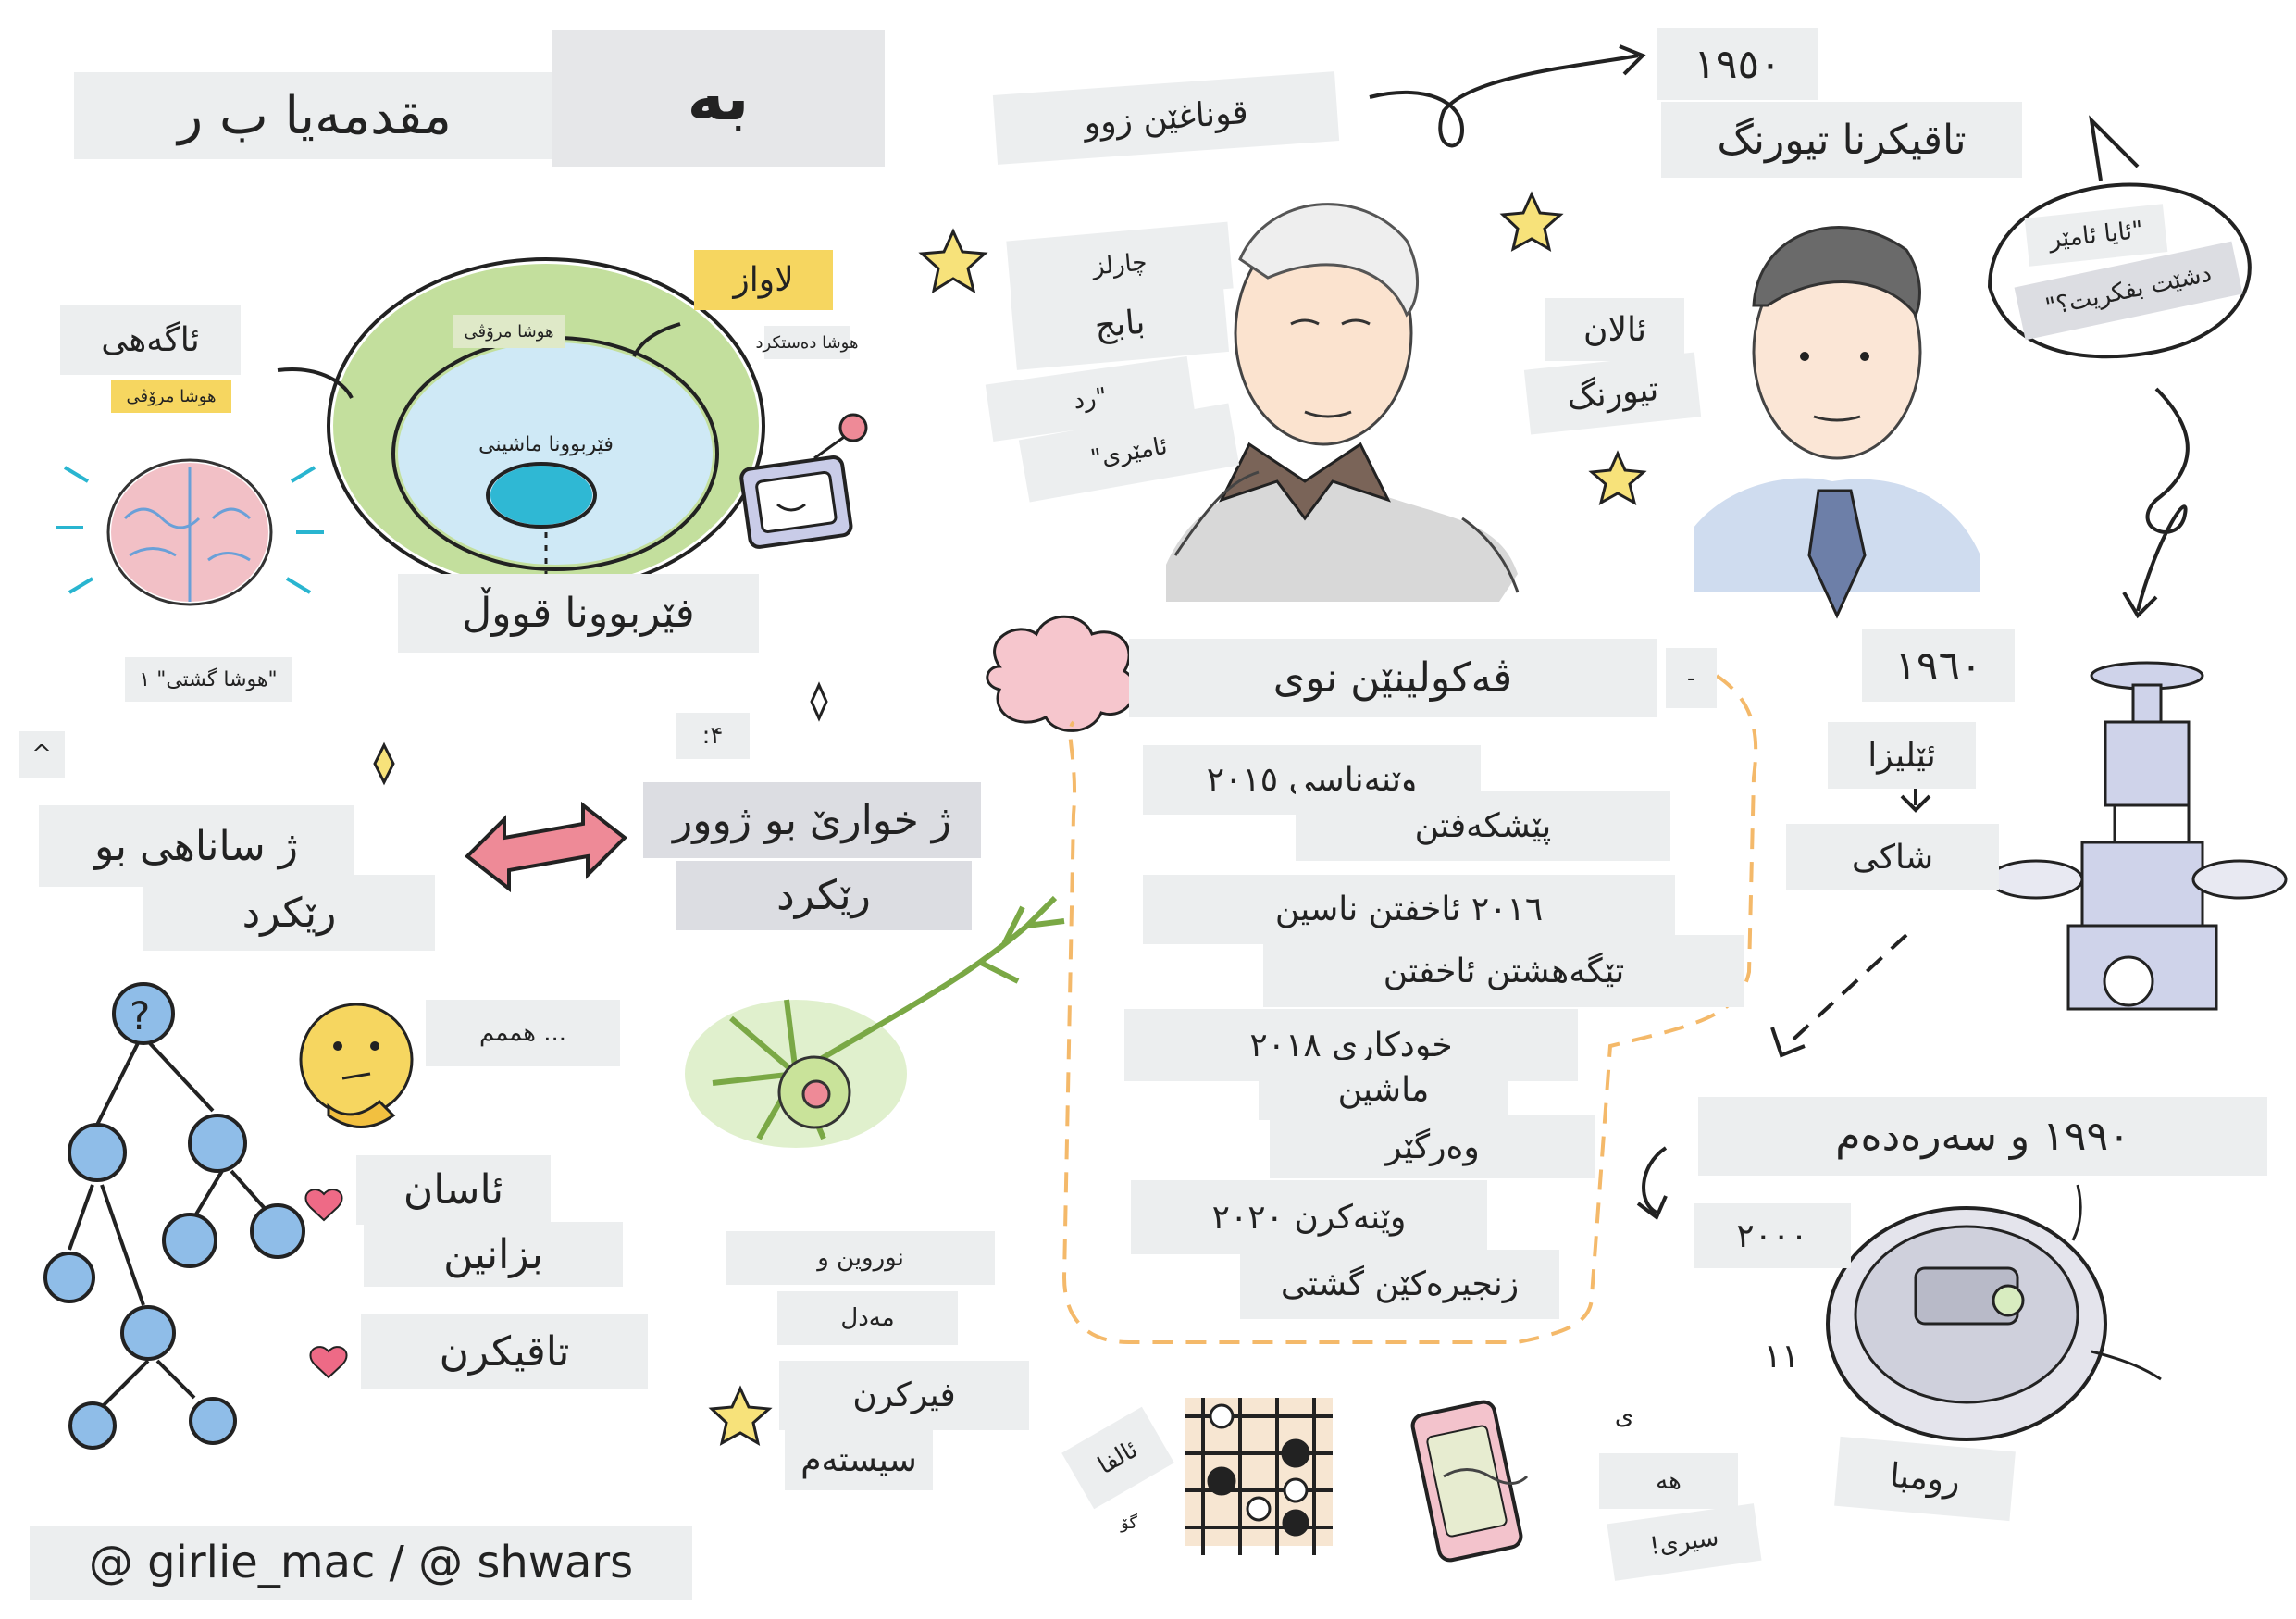  I want to click on venn-outer-caption: هوشا مرۆڤی, so click(509, 332).